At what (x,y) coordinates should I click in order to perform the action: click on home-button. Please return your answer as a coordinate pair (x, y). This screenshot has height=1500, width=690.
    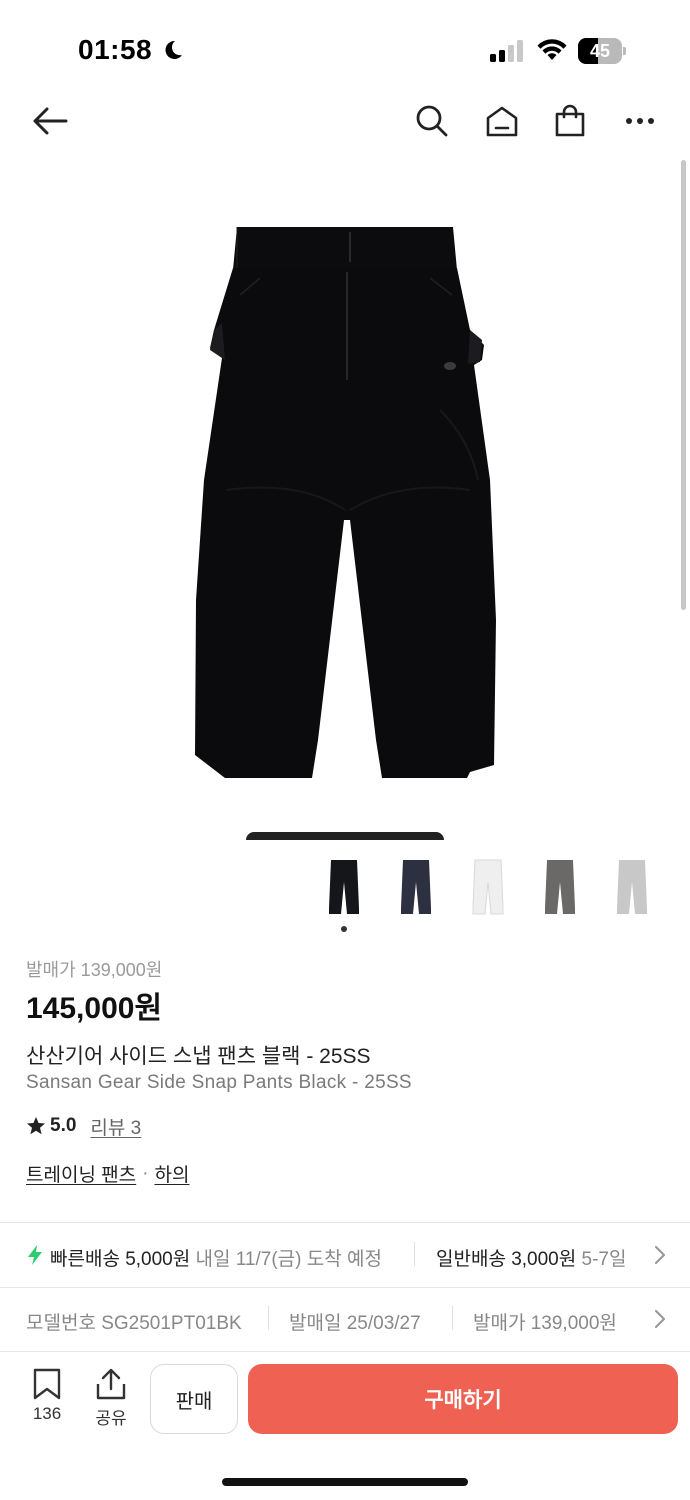
    Looking at the image, I should click on (502, 121).